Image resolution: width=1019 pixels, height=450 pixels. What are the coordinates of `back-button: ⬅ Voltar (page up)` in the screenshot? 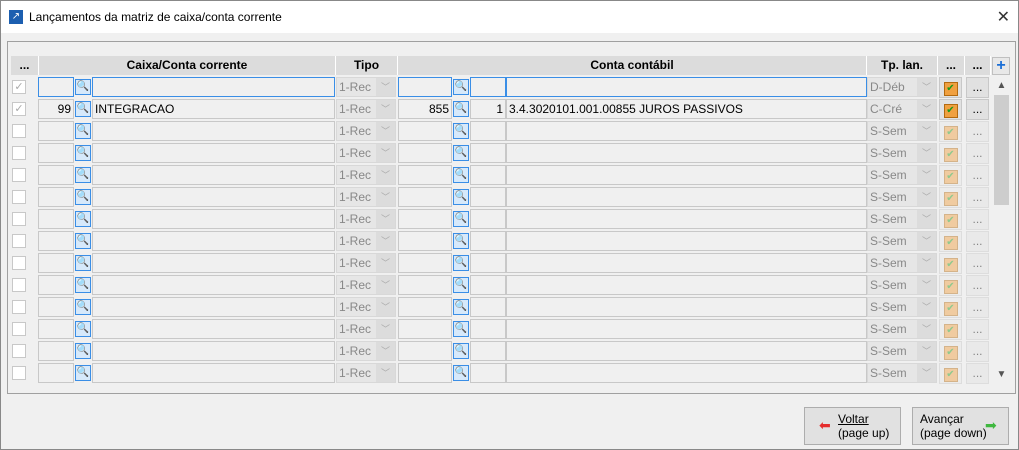 It's located at (852, 426).